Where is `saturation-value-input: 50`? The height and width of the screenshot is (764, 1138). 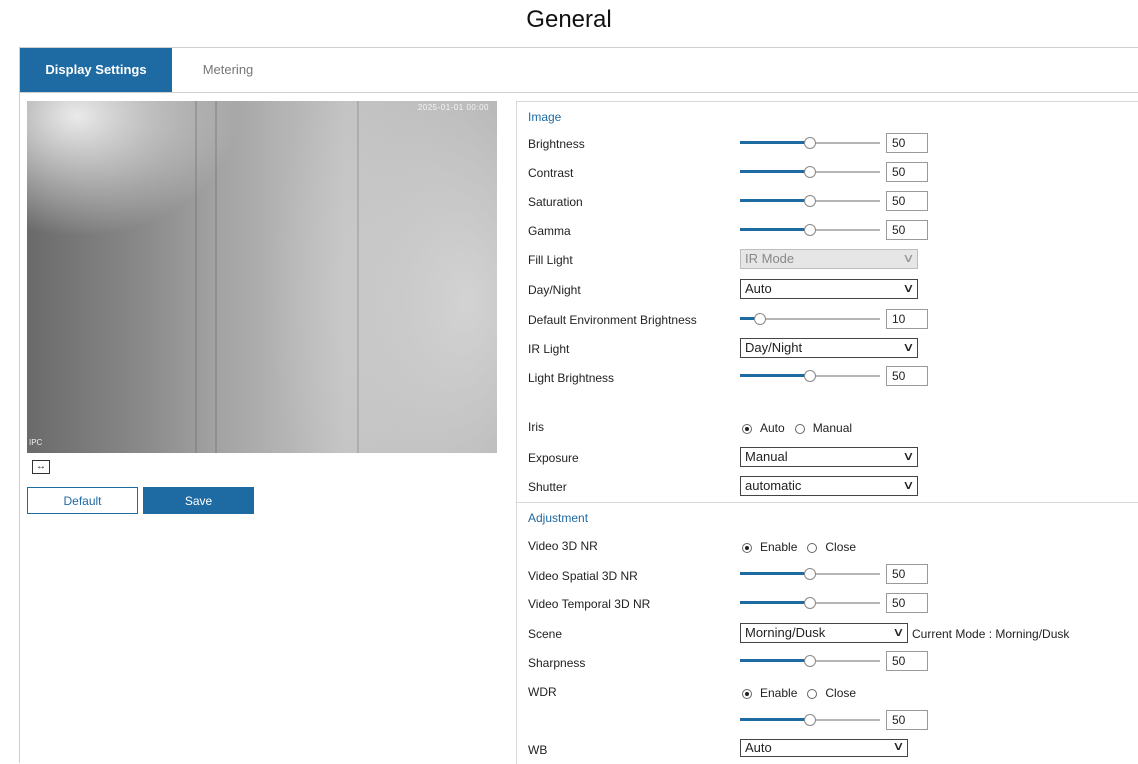 saturation-value-input: 50 is located at coordinates (907, 201).